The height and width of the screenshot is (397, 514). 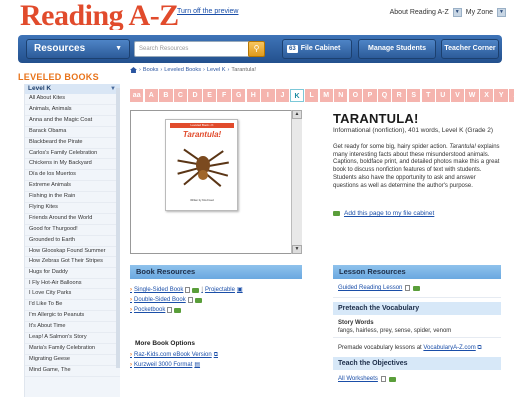 What do you see at coordinates (72, 110) in the screenshot?
I see `list-item: Animals, Animals` at bounding box center [72, 110].